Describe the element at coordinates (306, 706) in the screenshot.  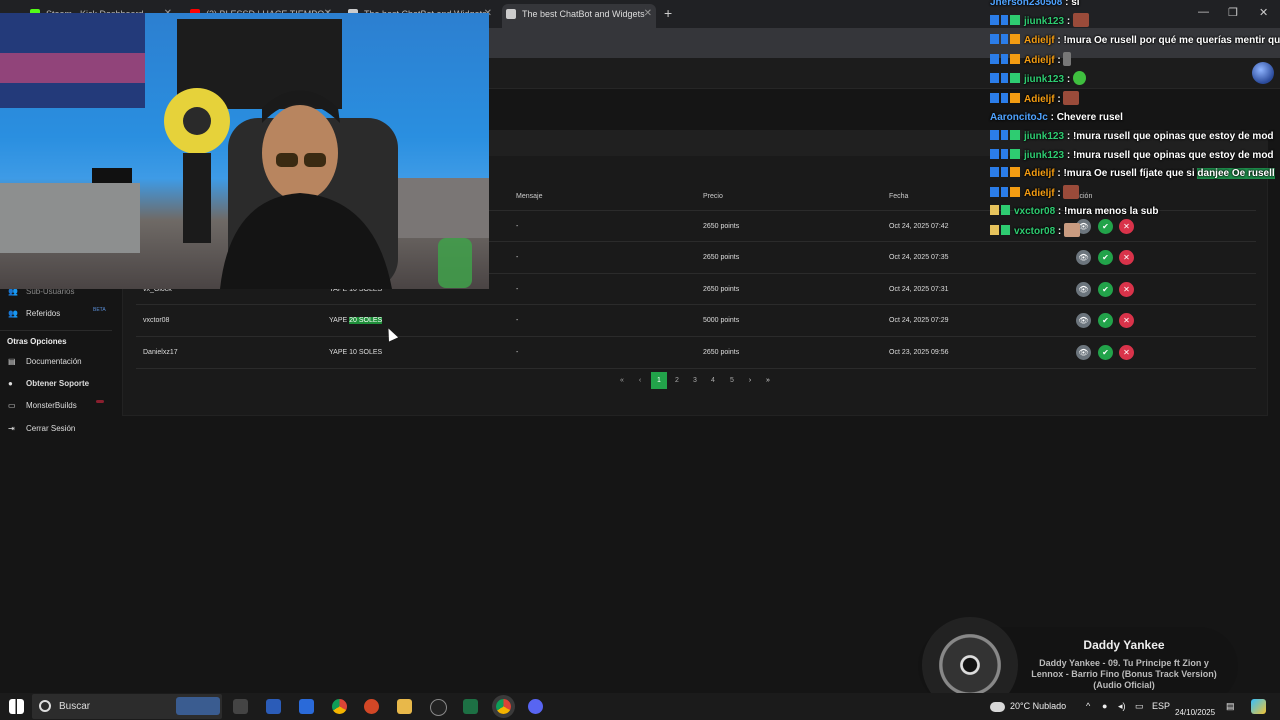
I see `store-icon` at that location.